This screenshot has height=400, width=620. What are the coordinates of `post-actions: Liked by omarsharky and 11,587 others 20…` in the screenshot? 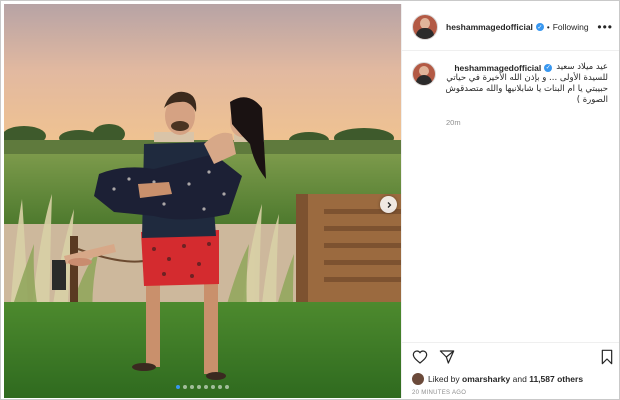 It's located at (510, 371).